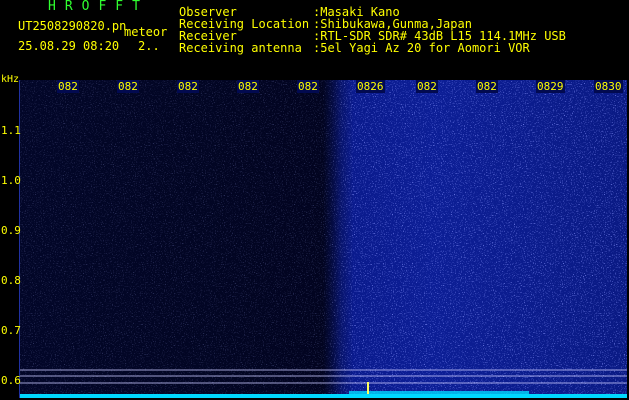 Image resolution: width=629 pixels, height=400 pixels. I want to click on filename-label: UT2508290820.pn, so click(72, 26).